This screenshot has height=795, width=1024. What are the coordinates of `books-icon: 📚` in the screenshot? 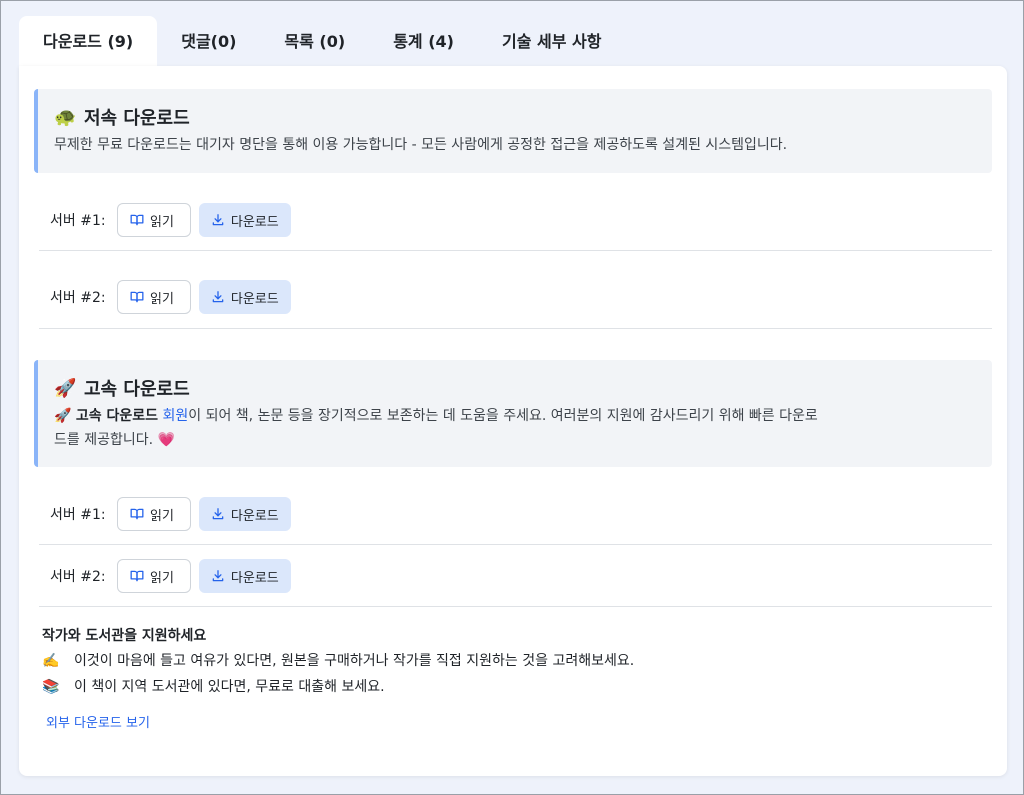 It's located at (51, 687).